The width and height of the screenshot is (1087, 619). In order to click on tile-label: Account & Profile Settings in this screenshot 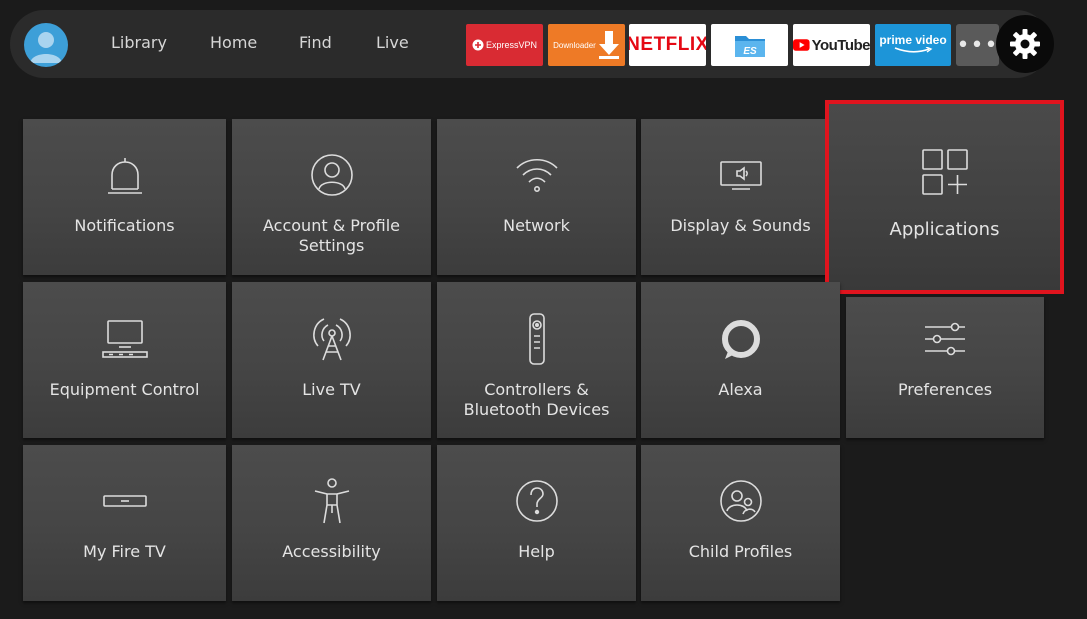, I will do `click(331, 235)`.